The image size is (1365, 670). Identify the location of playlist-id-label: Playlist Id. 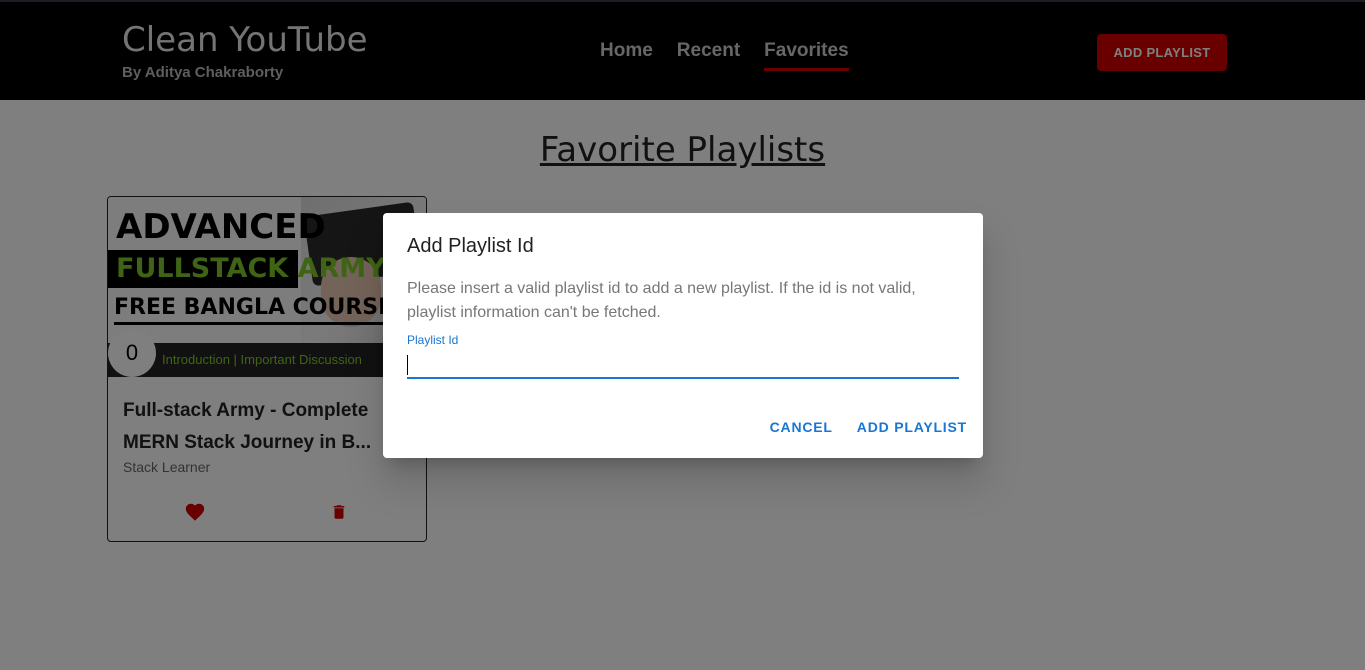
(433, 340).